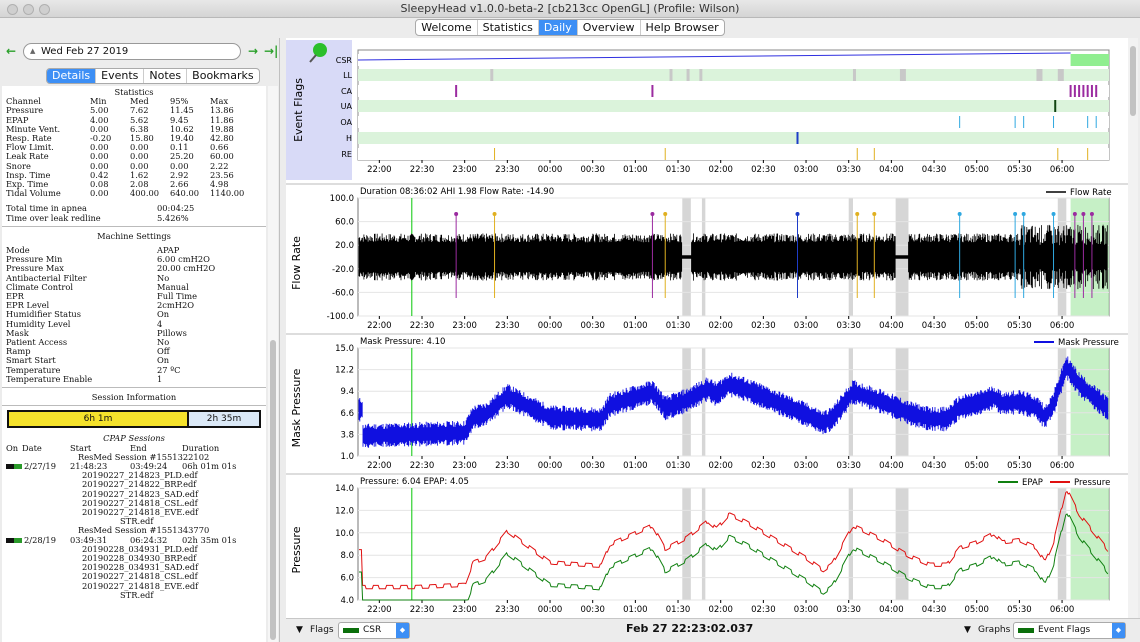 The image size is (1140, 642). What do you see at coordinates (1069, 630) in the screenshot?
I see `graphs-select: Event Flags ◆` at bounding box center [1069, 630].